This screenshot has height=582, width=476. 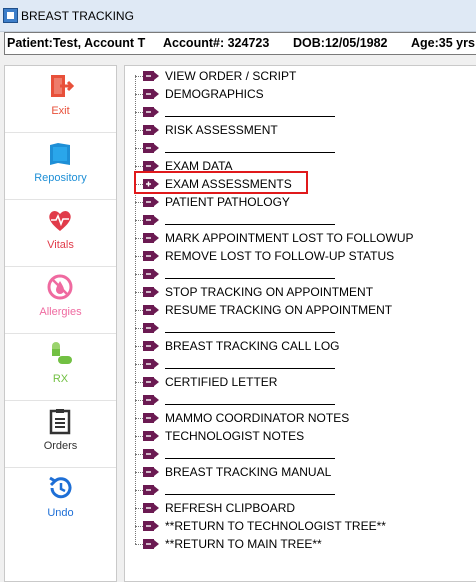 I want to click on tree-item-label: RISK ASSESSMENT, so click(x=221, y=130).